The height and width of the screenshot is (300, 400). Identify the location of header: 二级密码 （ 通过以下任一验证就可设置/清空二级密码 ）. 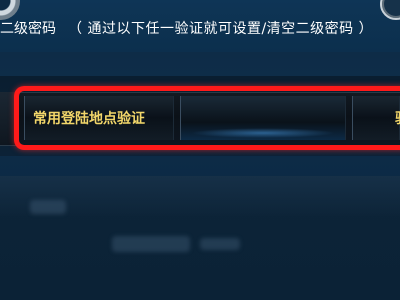
(186, 28).